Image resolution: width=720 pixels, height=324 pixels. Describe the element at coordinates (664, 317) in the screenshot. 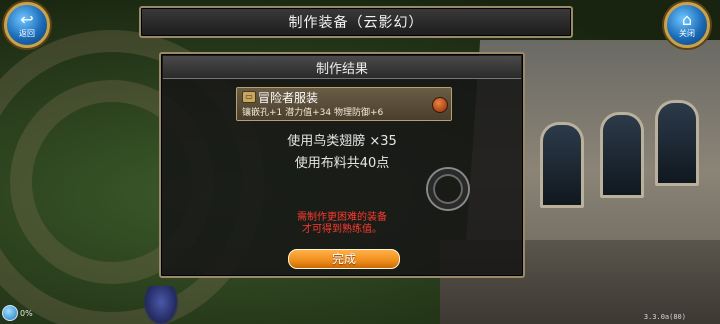

I see `version-label: 3.3.0a(80)` at that location.